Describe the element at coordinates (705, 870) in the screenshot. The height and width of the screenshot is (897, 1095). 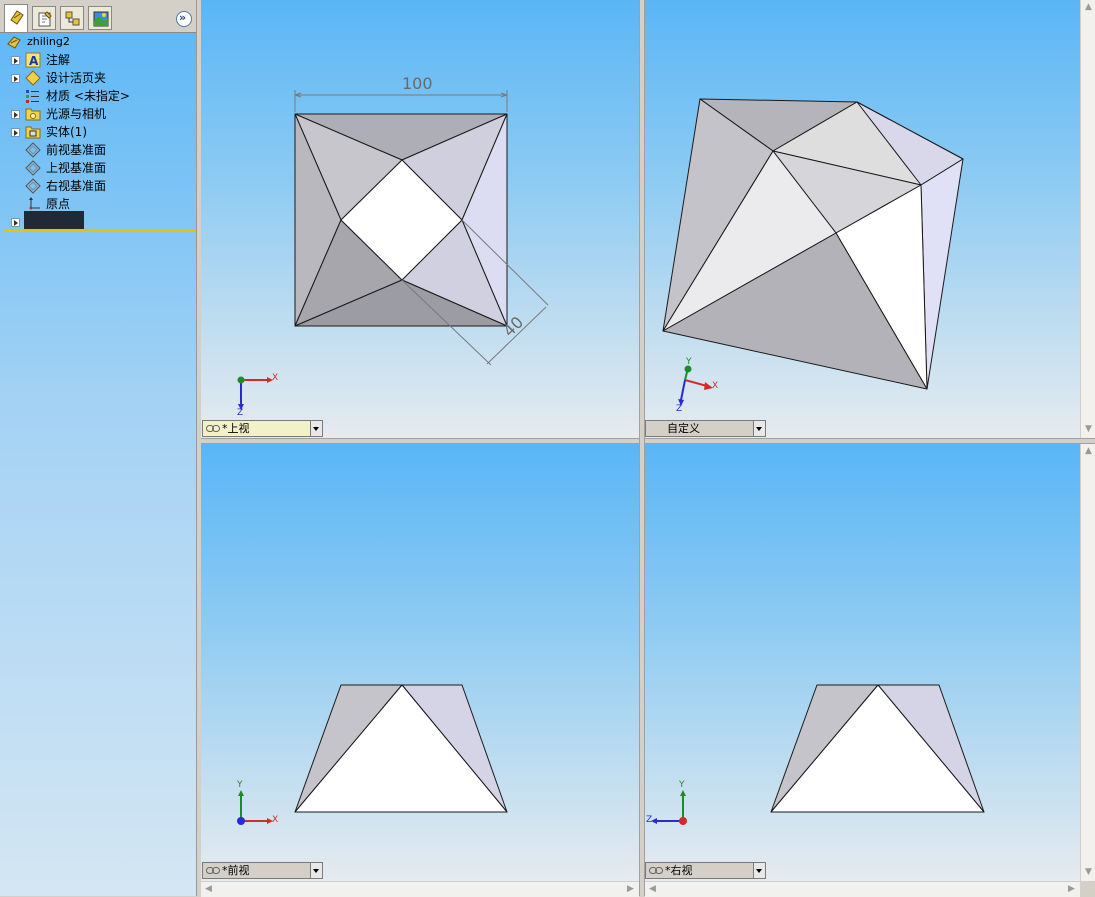
I see `view-orientation-select: *右视` at that location.